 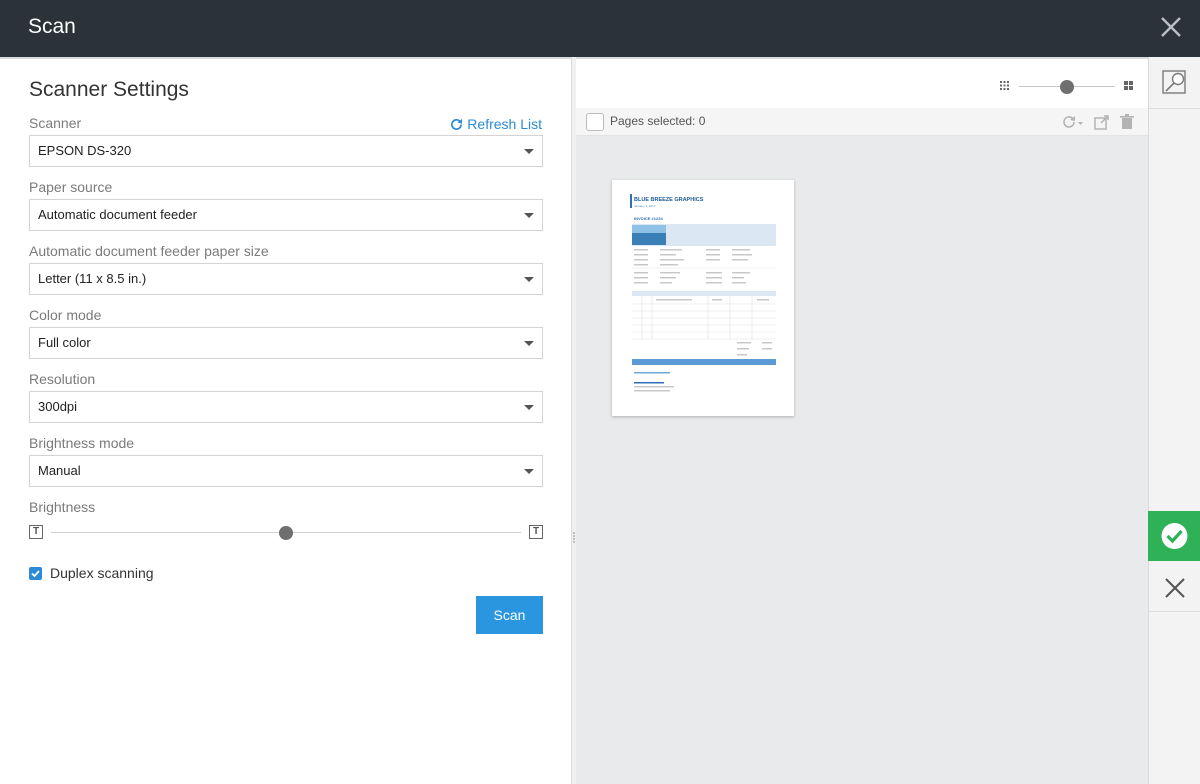 What do you see at coordinates (1171, 27) in the screenshot?
I see `close-icon` at bounding box center [1171, 27].